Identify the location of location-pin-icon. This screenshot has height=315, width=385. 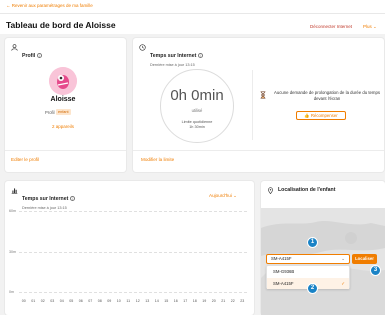
(270, 190).